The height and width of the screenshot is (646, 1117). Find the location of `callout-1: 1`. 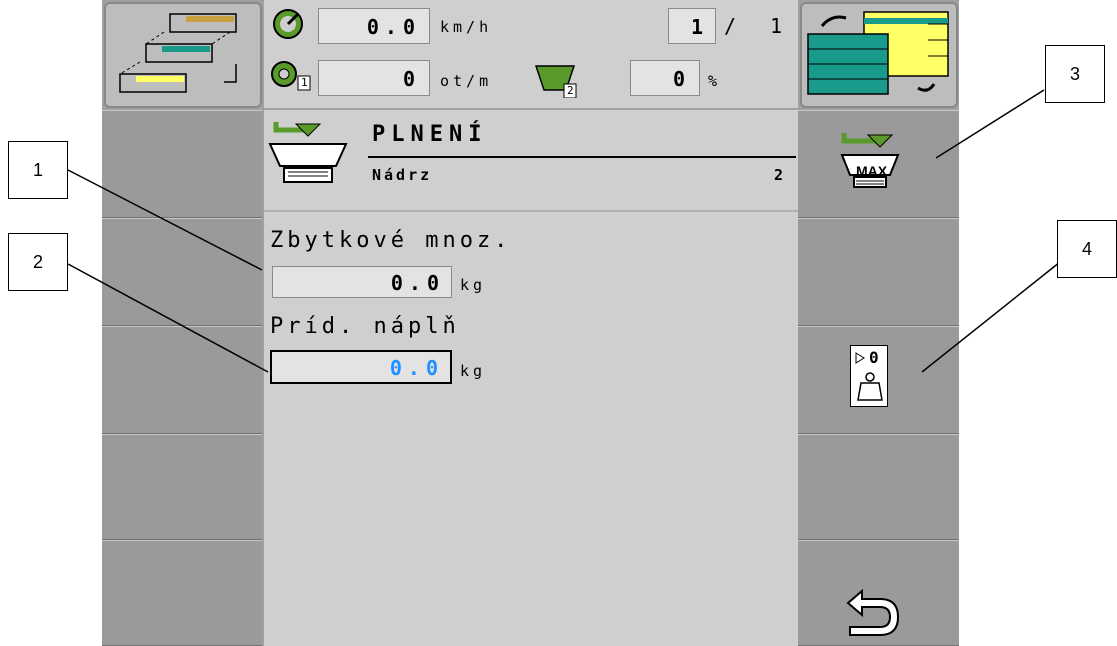

callout-1: 1 is located at coordinates (38, 170).